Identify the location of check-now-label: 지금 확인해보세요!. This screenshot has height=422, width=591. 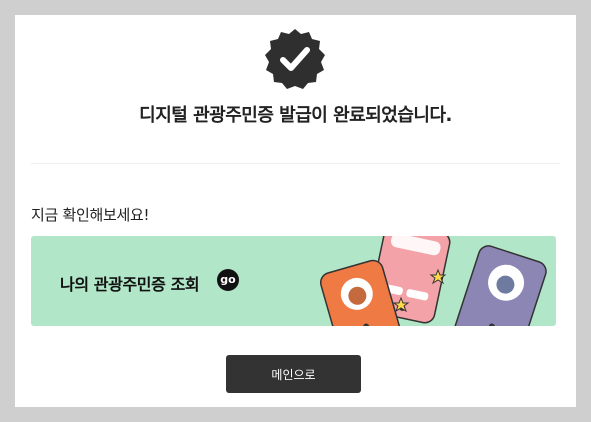
(90, 215).